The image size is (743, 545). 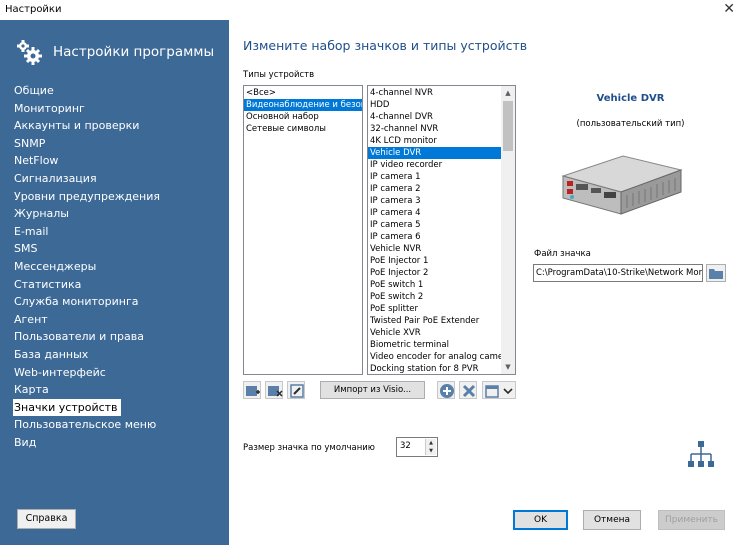 What do you see at coordinates (303, 93) in the screenshot?
I see `device-type-item: <Все>` at bounding box center [303, 93].